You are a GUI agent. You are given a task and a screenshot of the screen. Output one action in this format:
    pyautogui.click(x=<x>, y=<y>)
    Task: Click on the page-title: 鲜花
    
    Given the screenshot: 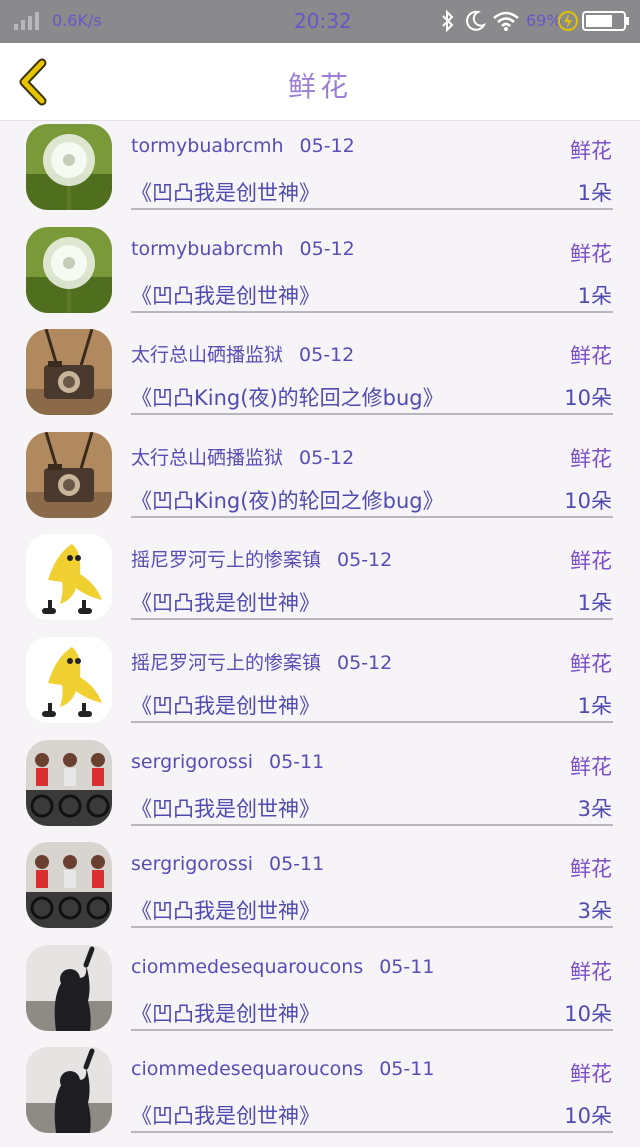 What is the action you would take?
    pyautogui.click(x=319, y=86)
    